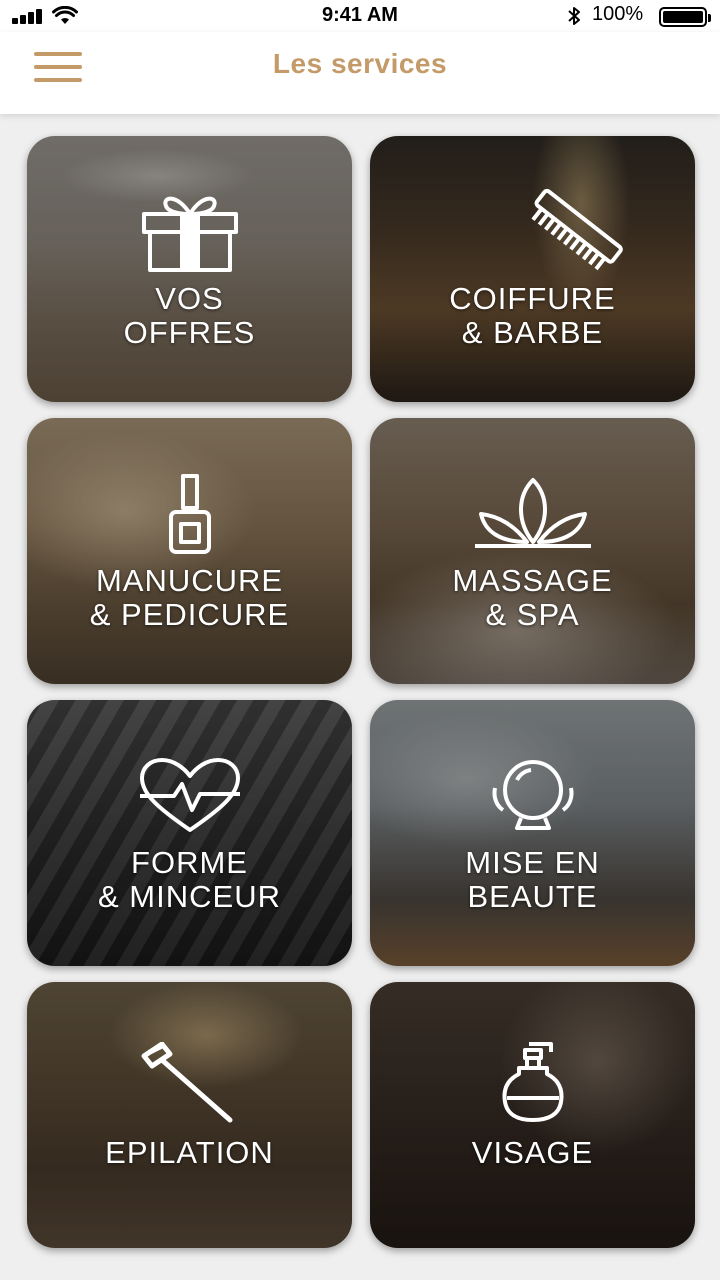 Image resolution: width=720 pixels, height=1280 pixels. I want to click on service-card-beaute: MISE EN BEAUTE, so click(532, 833).